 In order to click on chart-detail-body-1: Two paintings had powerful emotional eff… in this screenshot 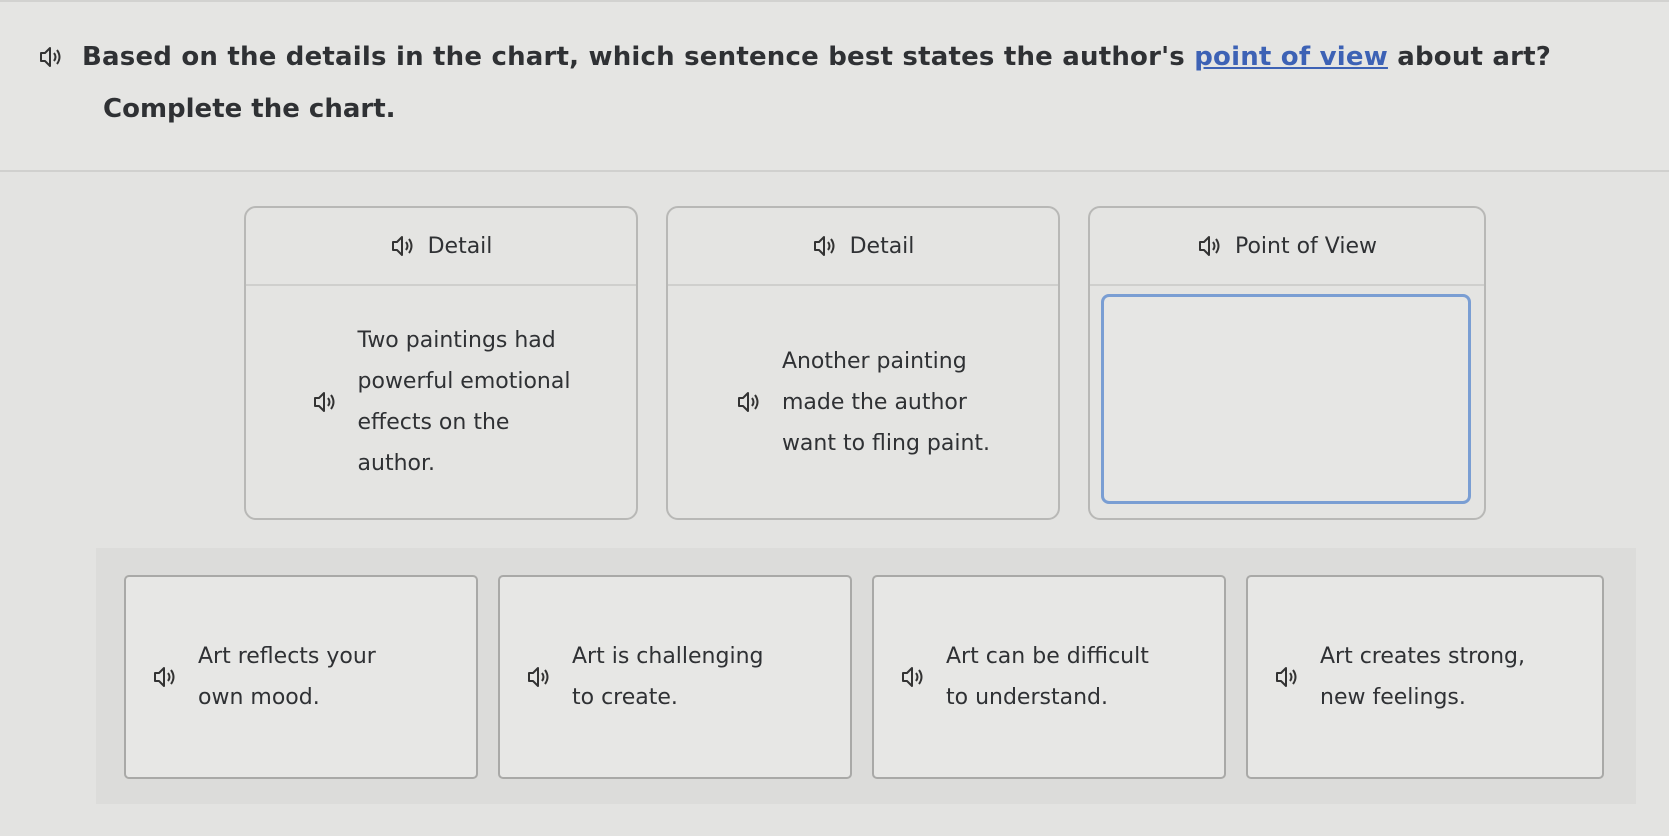, I will do `click(441, 402)`.